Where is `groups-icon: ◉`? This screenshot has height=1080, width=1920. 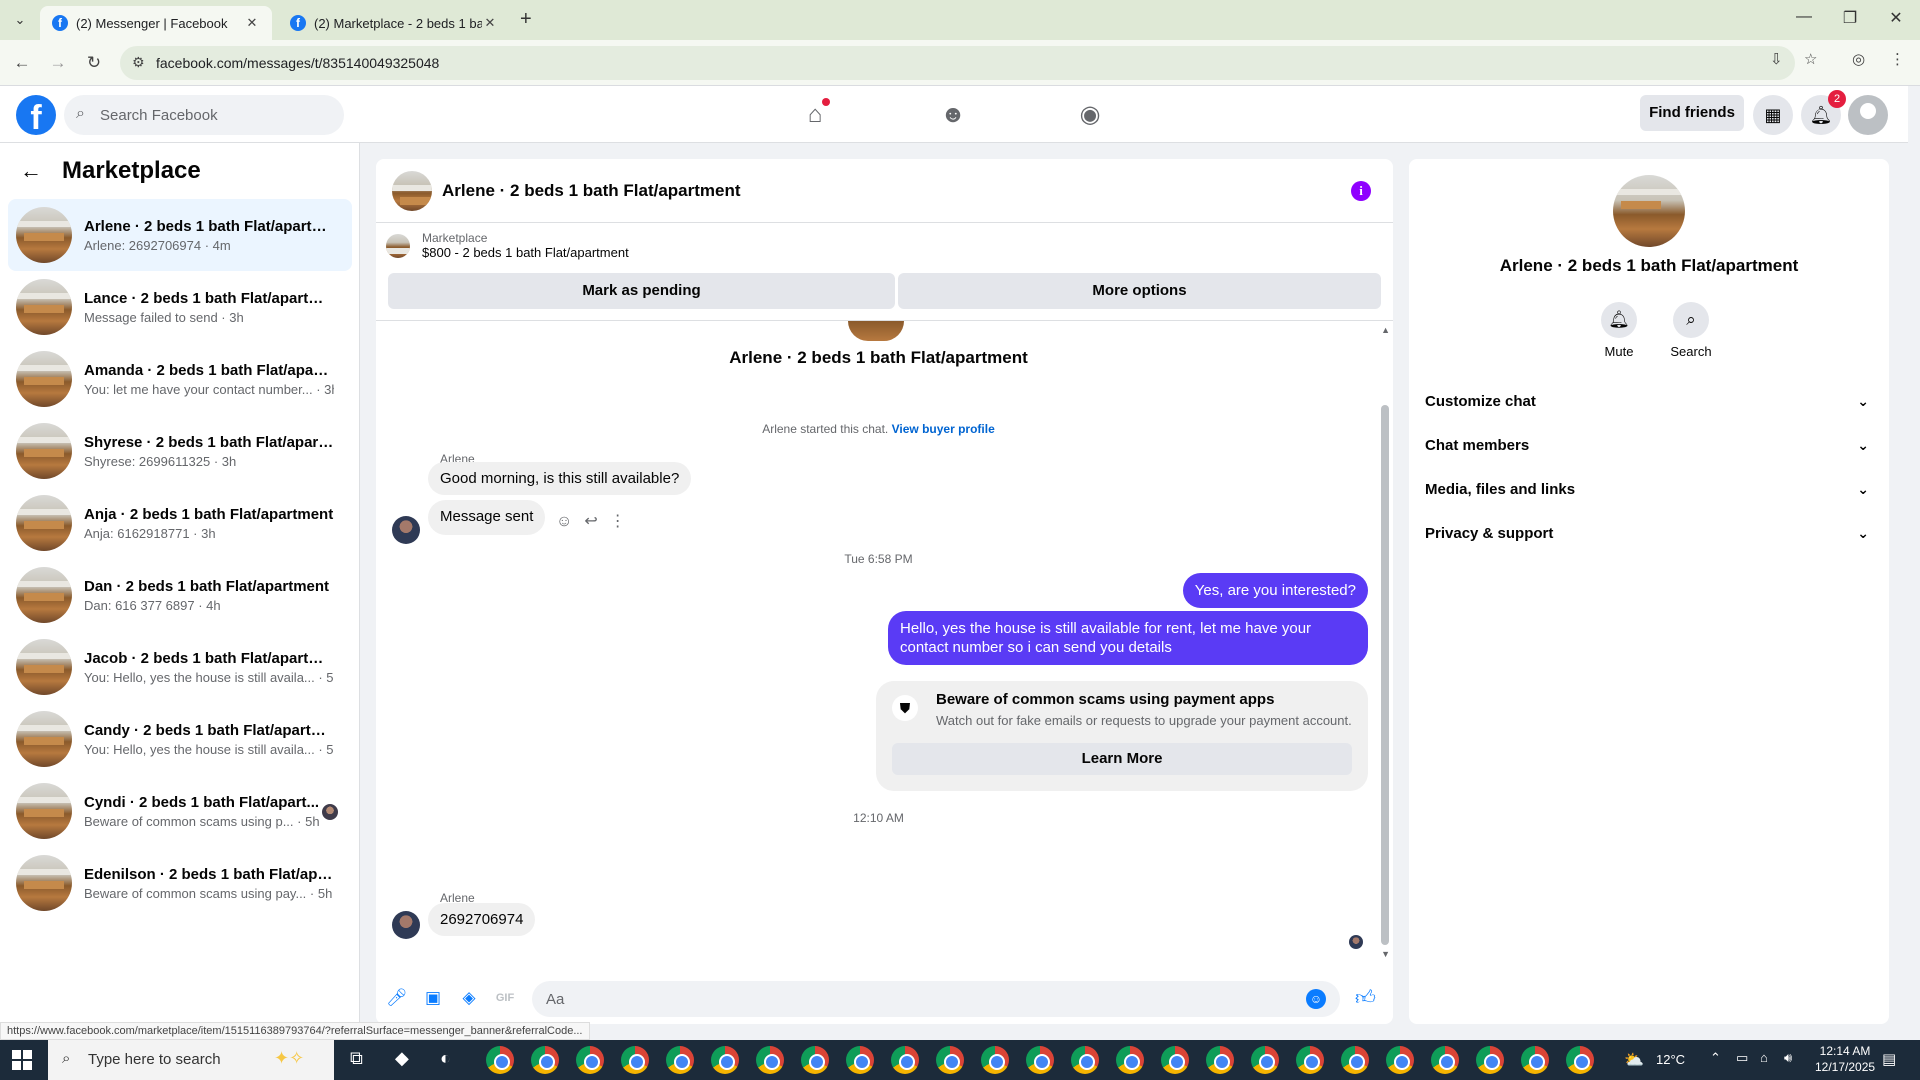
groups-icon: ◉ is located at coordinates (1090, 115).